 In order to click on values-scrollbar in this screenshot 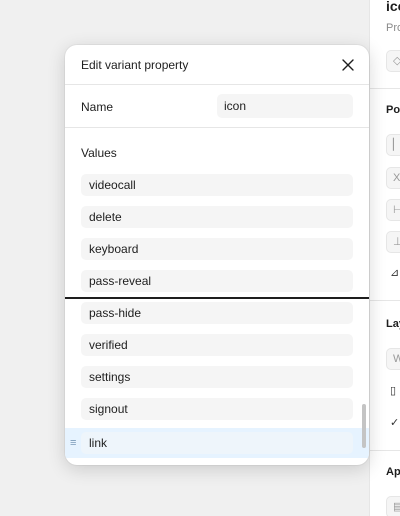, I will do `click(364, 426)`.